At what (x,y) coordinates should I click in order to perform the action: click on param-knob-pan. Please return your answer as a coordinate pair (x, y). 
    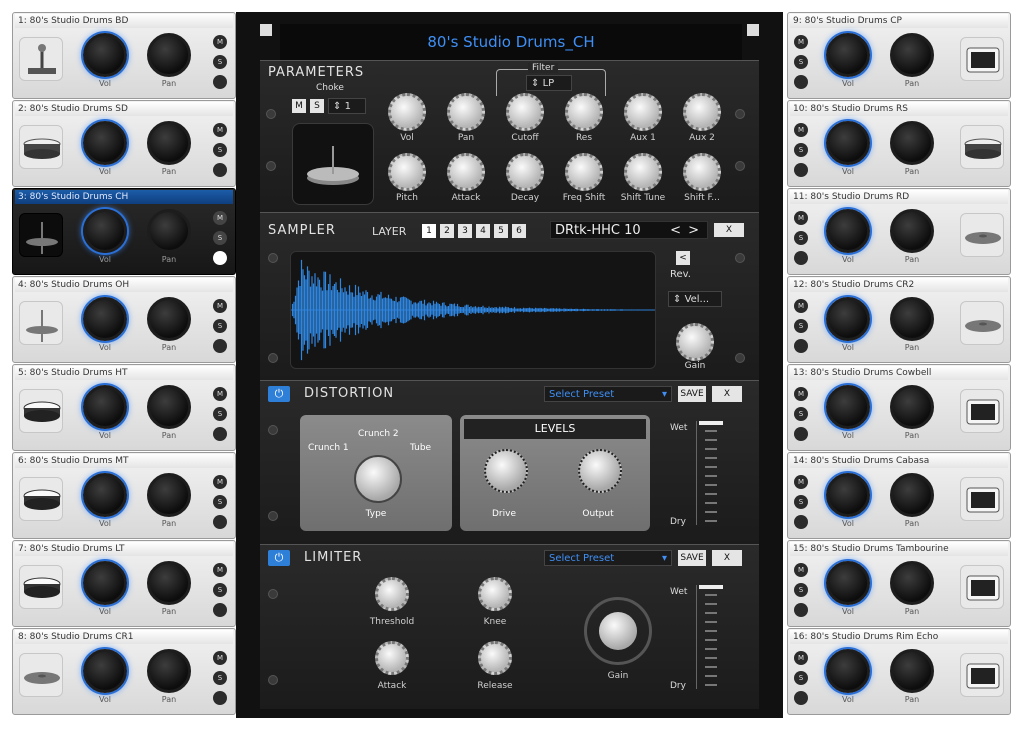
    Looking at the image, I should click on (466, 112).